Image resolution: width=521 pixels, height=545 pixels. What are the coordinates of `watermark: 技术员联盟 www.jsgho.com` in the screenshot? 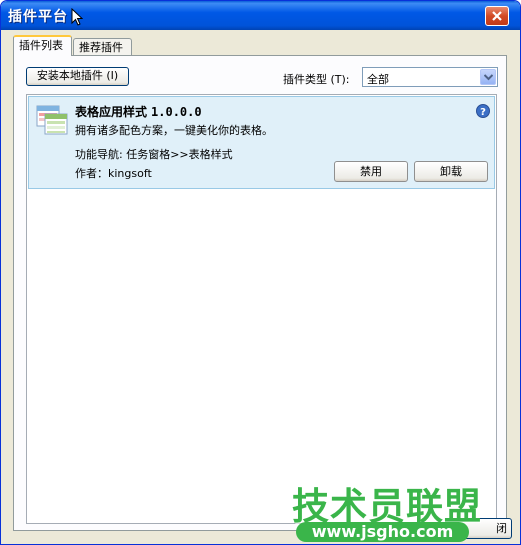 It's located at (393, 510).